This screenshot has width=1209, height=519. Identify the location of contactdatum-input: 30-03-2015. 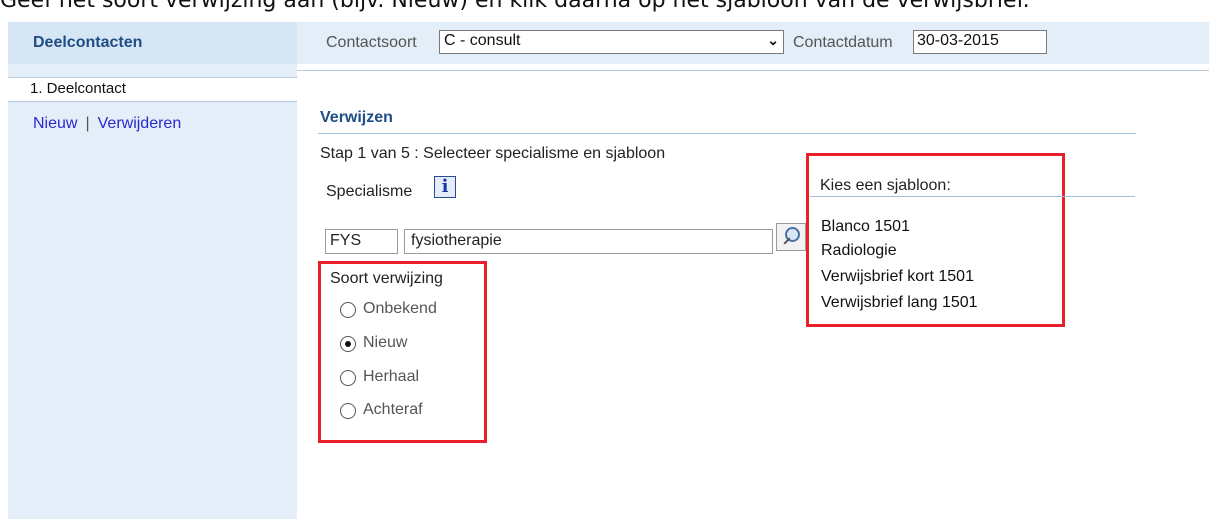
(980, 42).